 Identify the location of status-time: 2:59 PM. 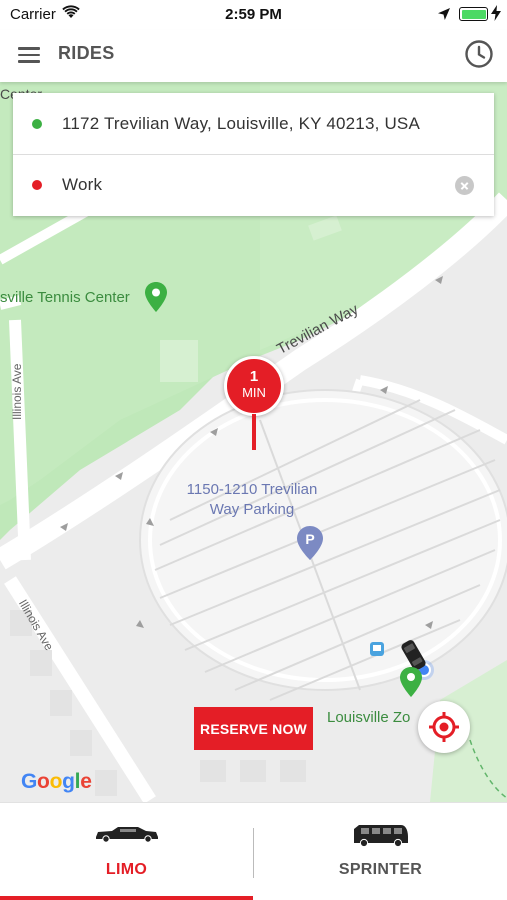
(253, 14).